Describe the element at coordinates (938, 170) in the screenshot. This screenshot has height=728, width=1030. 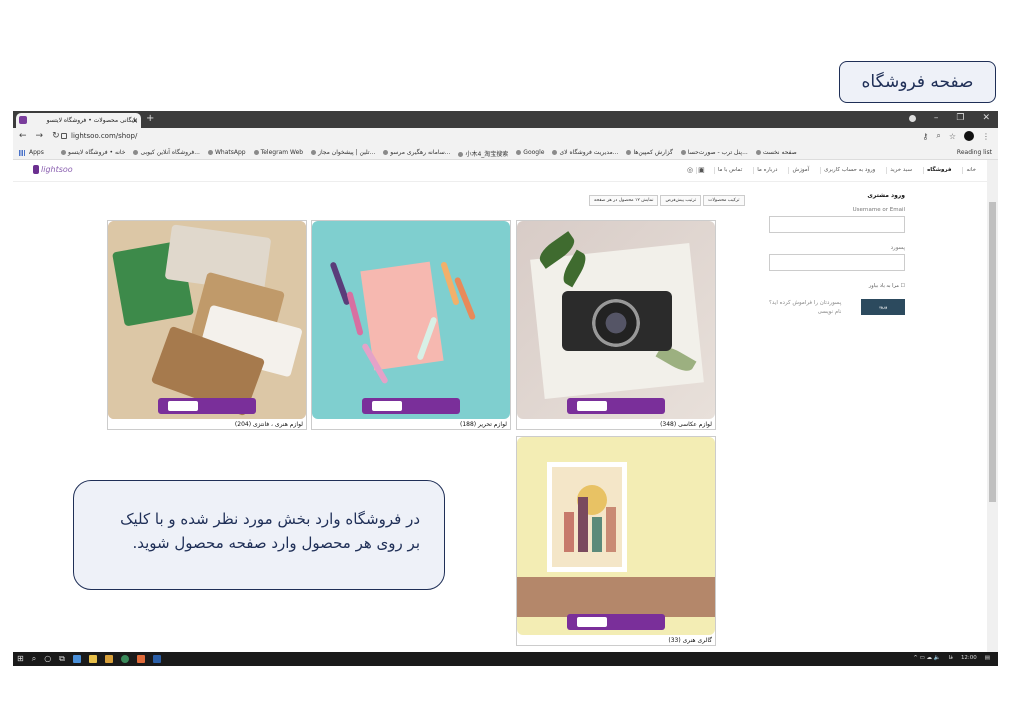
I see `menu-item-shop: فروشگاه` at that location.